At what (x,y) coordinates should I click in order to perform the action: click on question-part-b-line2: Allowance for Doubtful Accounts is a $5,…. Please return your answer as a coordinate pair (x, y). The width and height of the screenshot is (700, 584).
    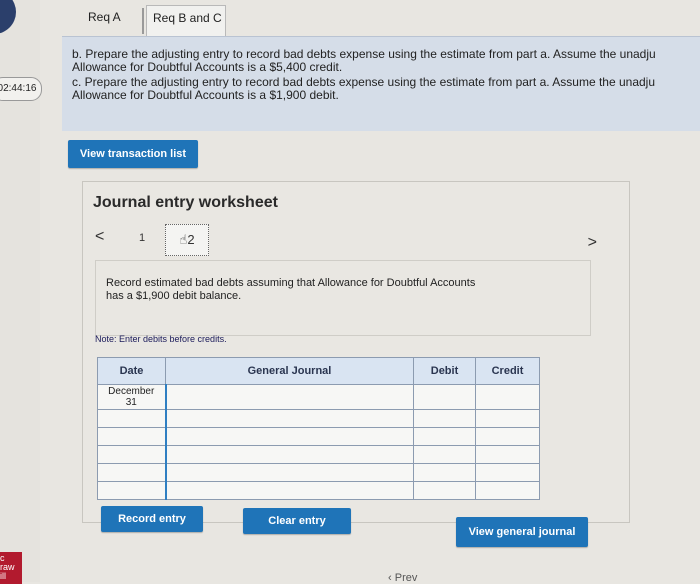
    Looking at the image, I should click on (207, 67).